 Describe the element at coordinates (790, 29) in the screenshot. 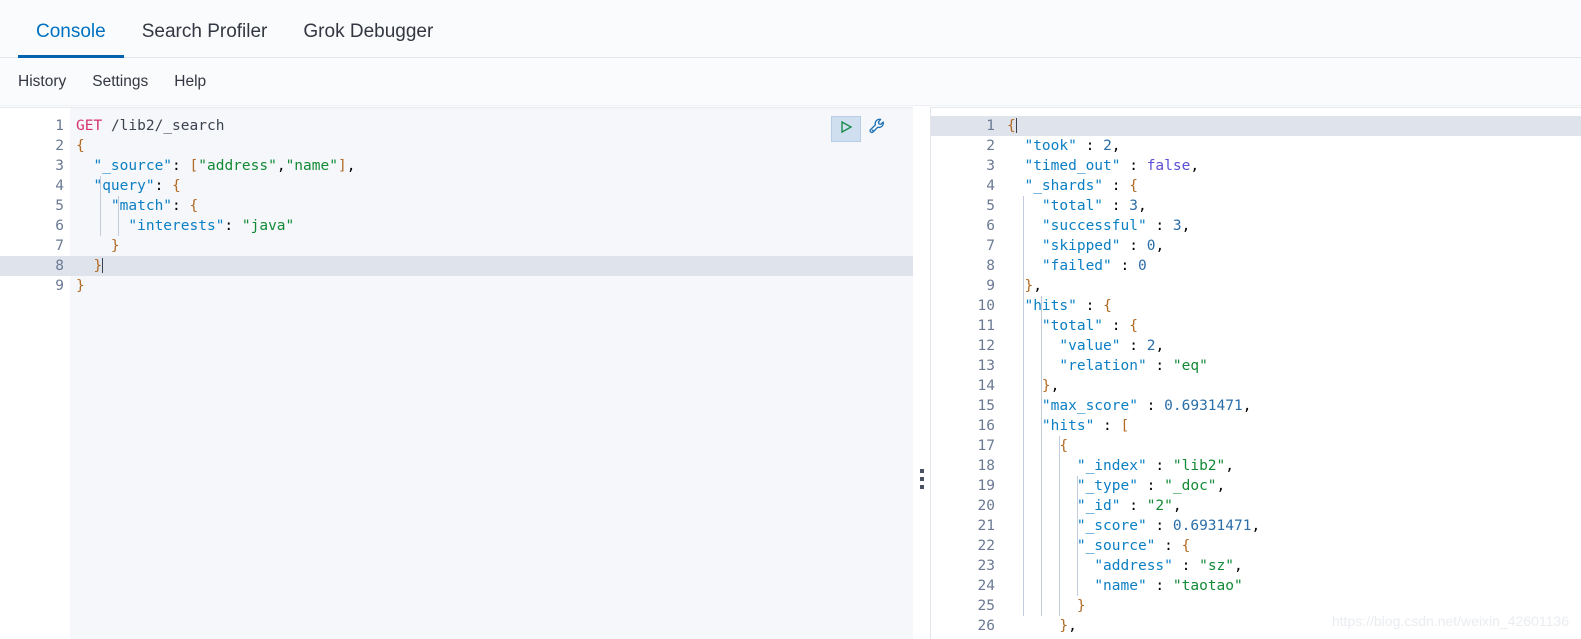

I see `main-tabbar: Console Search Profiler Grok Debugger` at that location.